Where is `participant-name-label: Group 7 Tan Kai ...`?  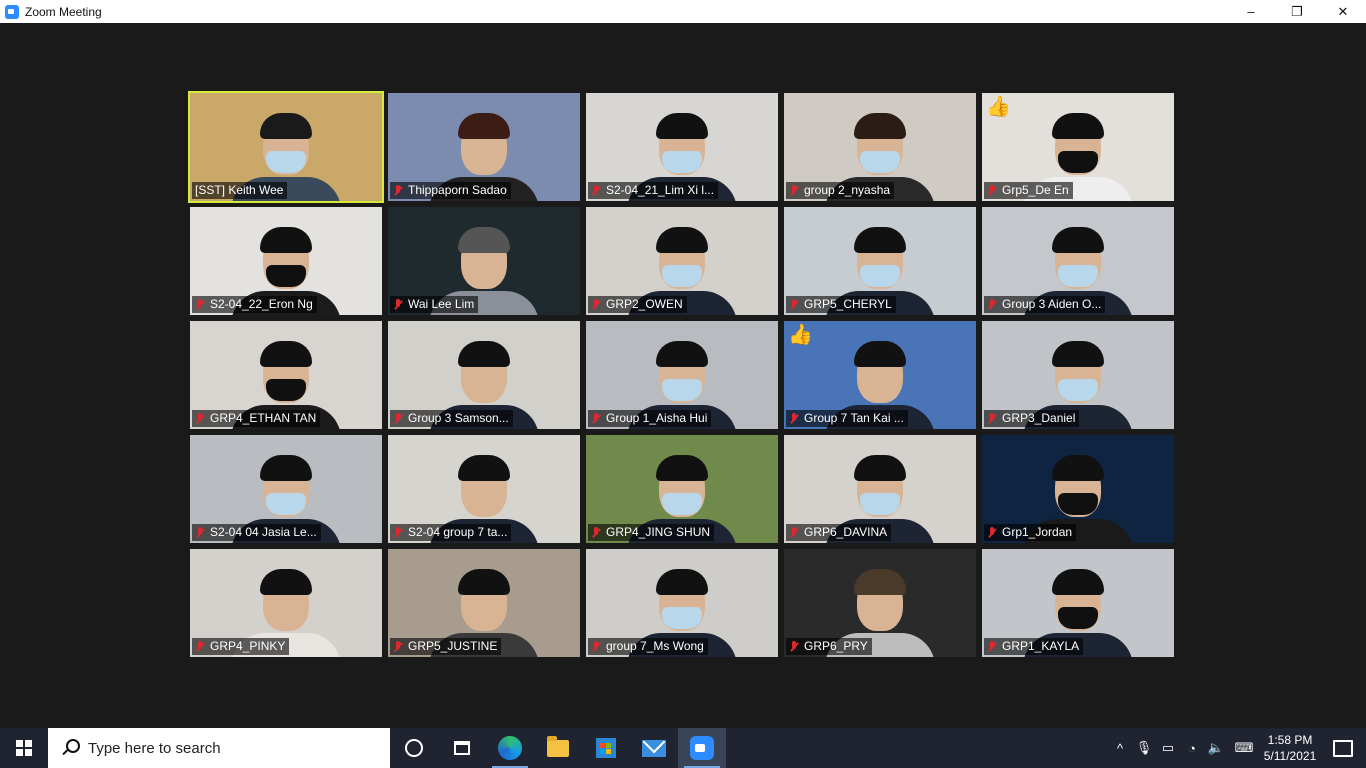
participant-name-label: Group 7 Tan Kai ... is located at coordinates (847, 418).